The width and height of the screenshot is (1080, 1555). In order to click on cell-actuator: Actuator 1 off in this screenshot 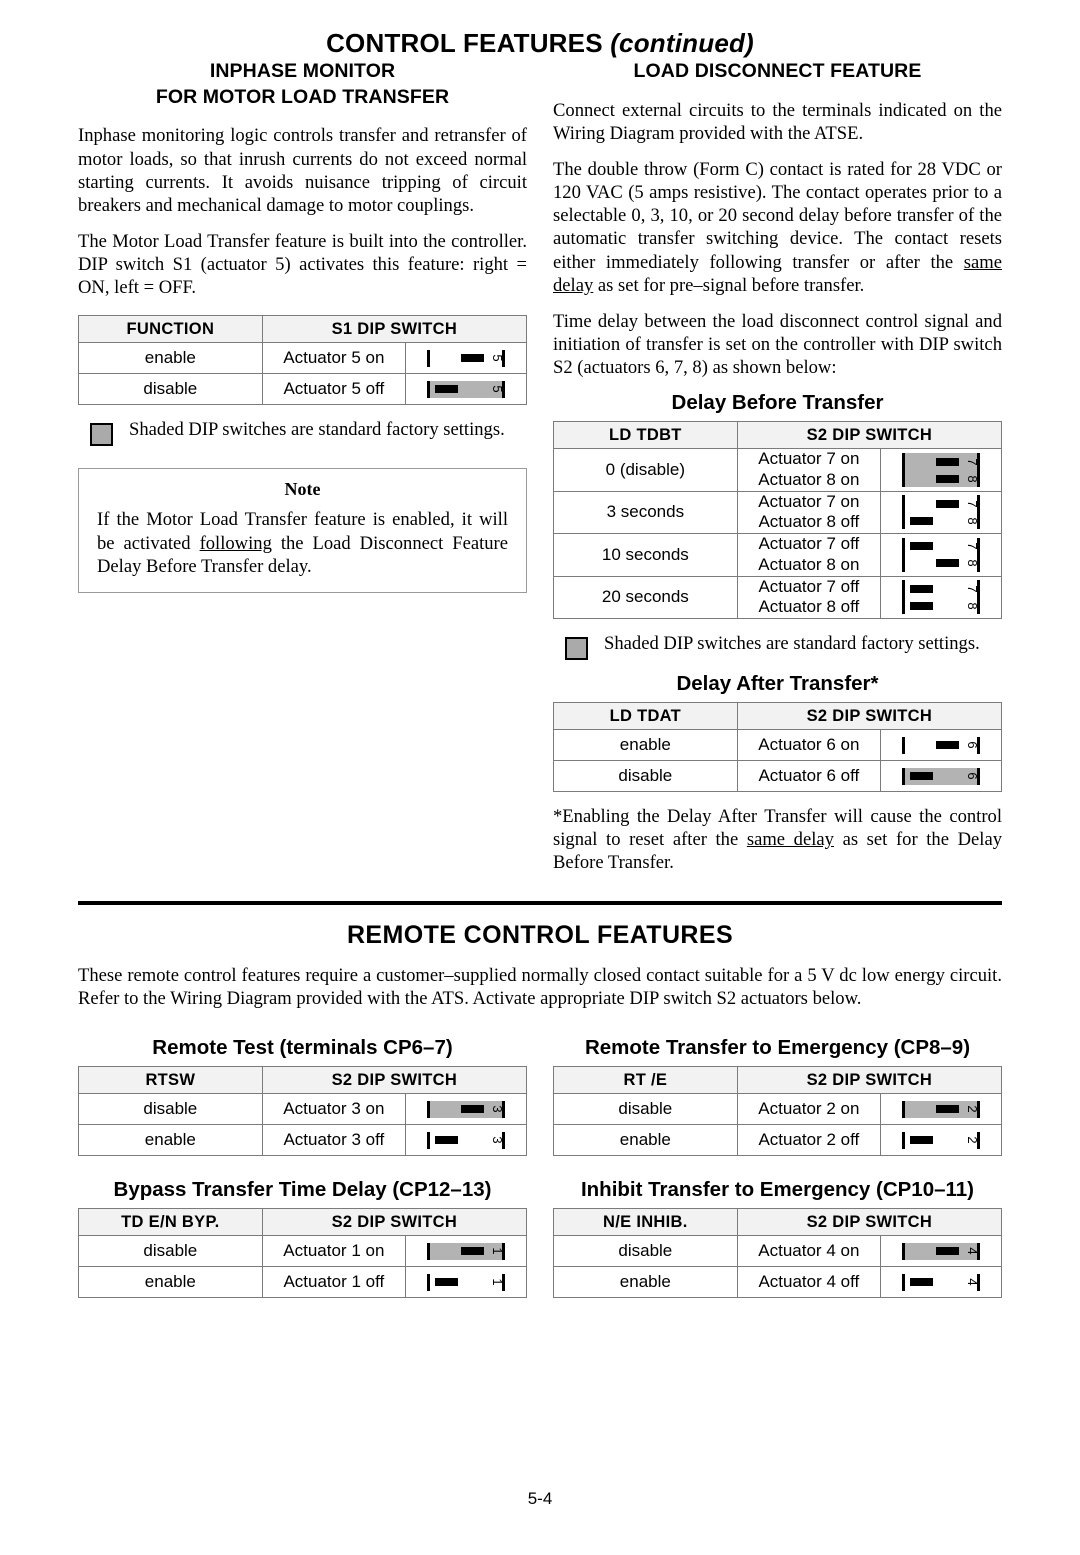, I will do `click(334, 1282)`.